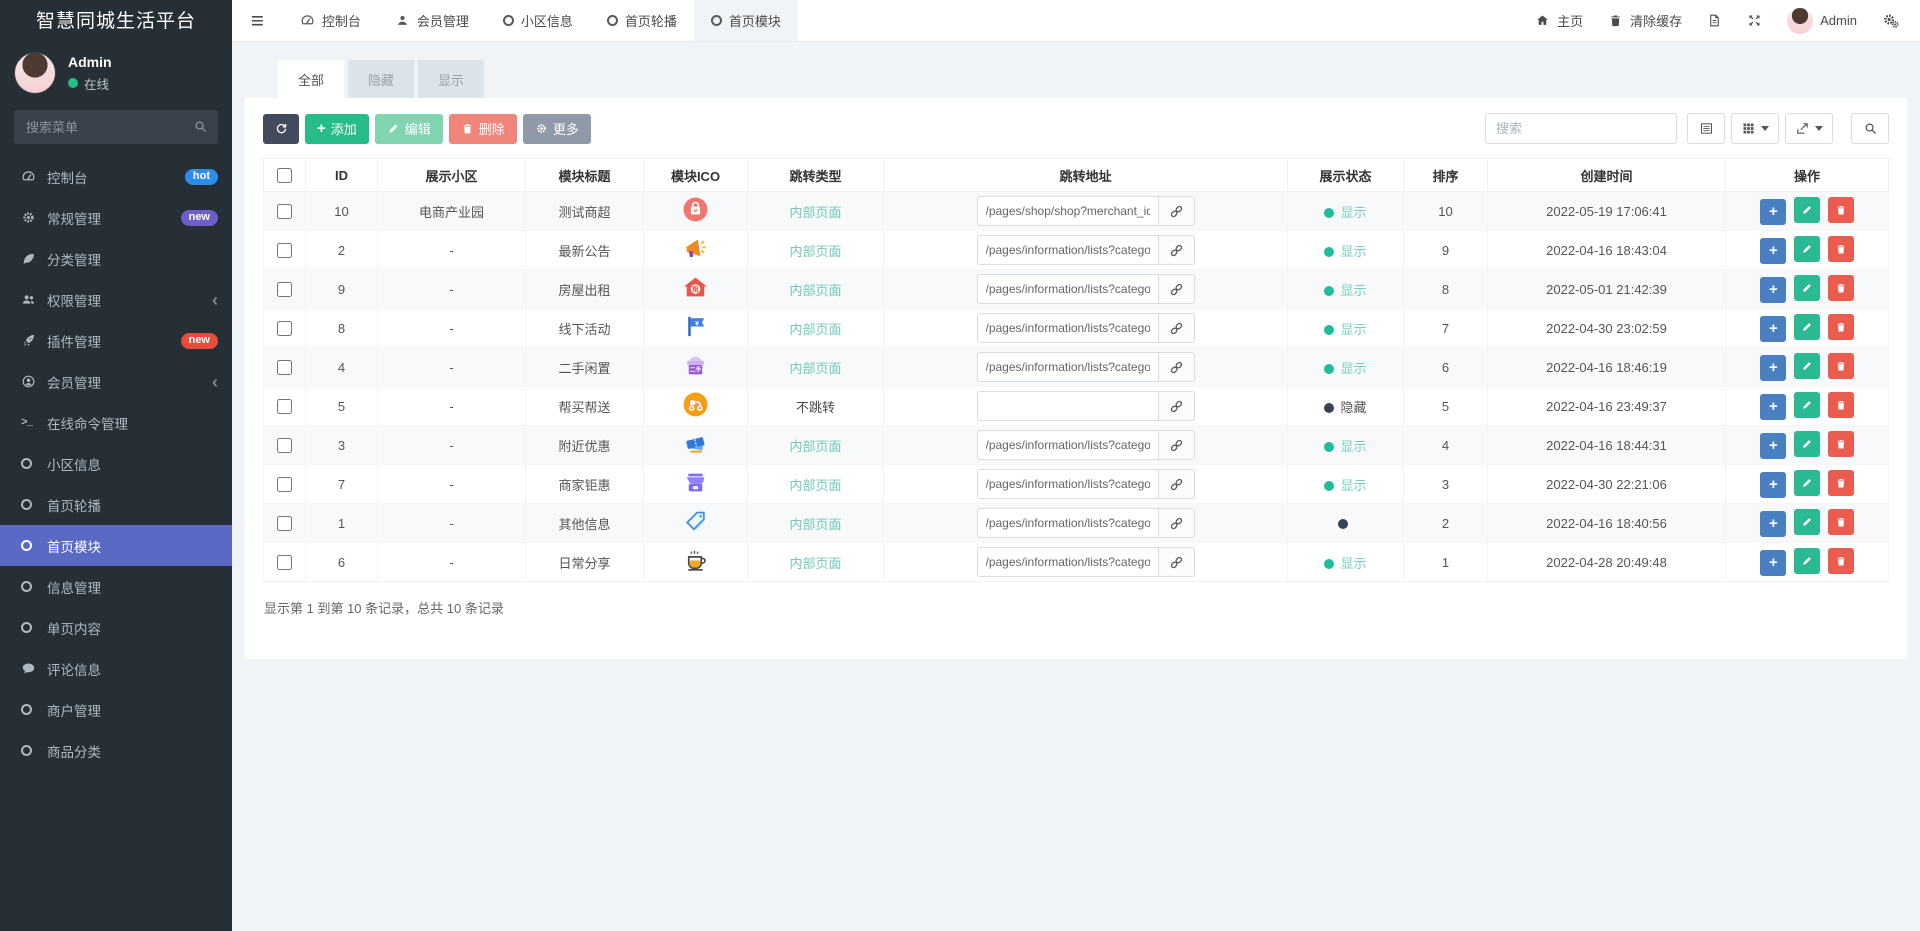 Image resolution: width=1920 pixels, height=931 pixels. What do you see at coordinates (116, 586) in the screenshot?
I see `sidebar-item-信息管理: 信息管理` at bounding box center [116, 586].